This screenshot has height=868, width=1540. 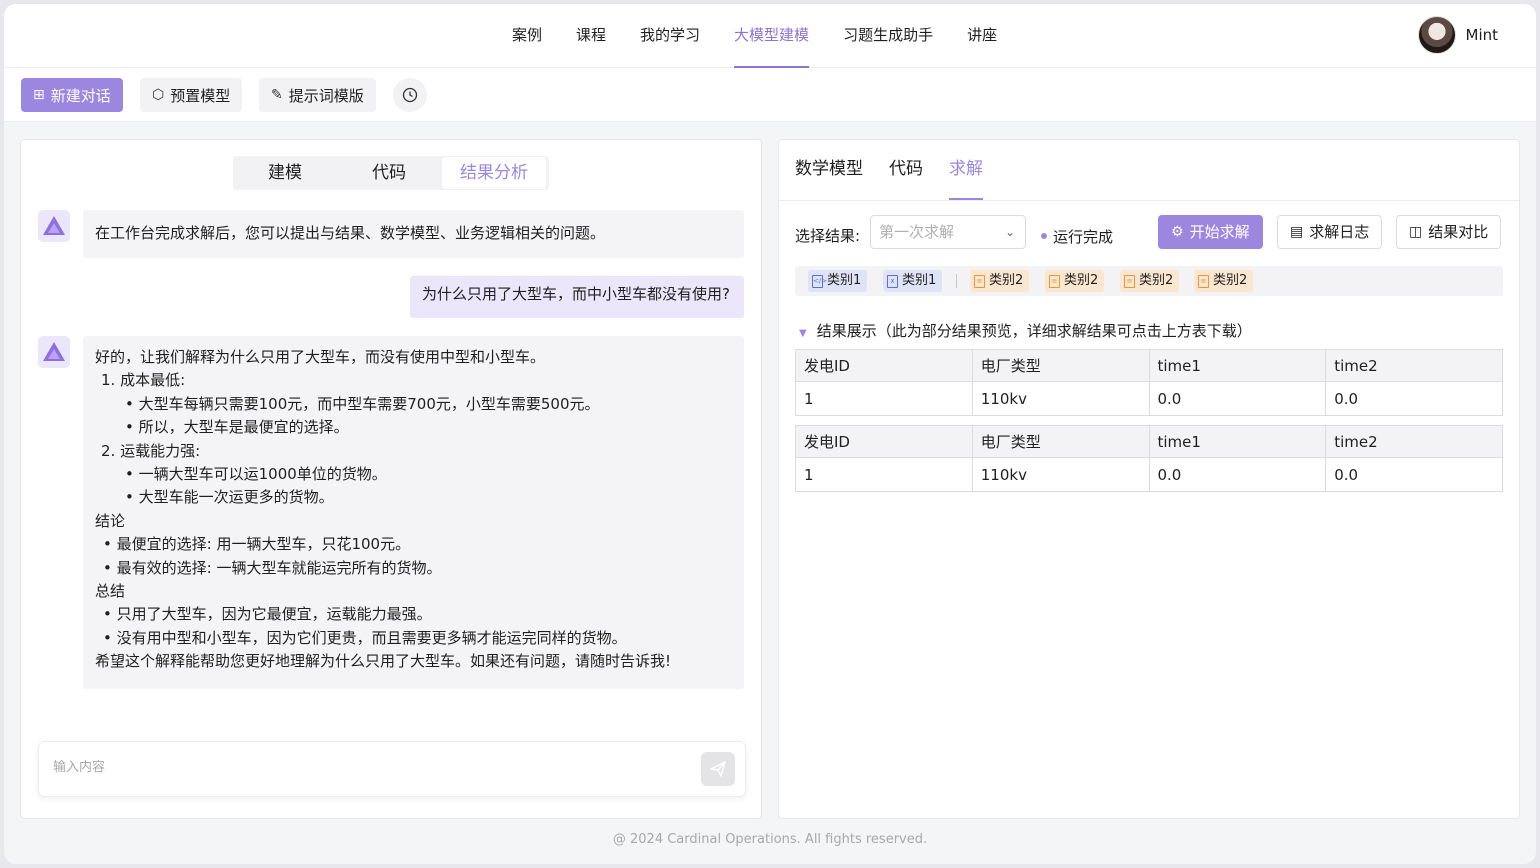 What do you see at coordinates (158, 95) in the screenshot?
I see `cube-icon: ⬡` at bounding box center [158, 95].